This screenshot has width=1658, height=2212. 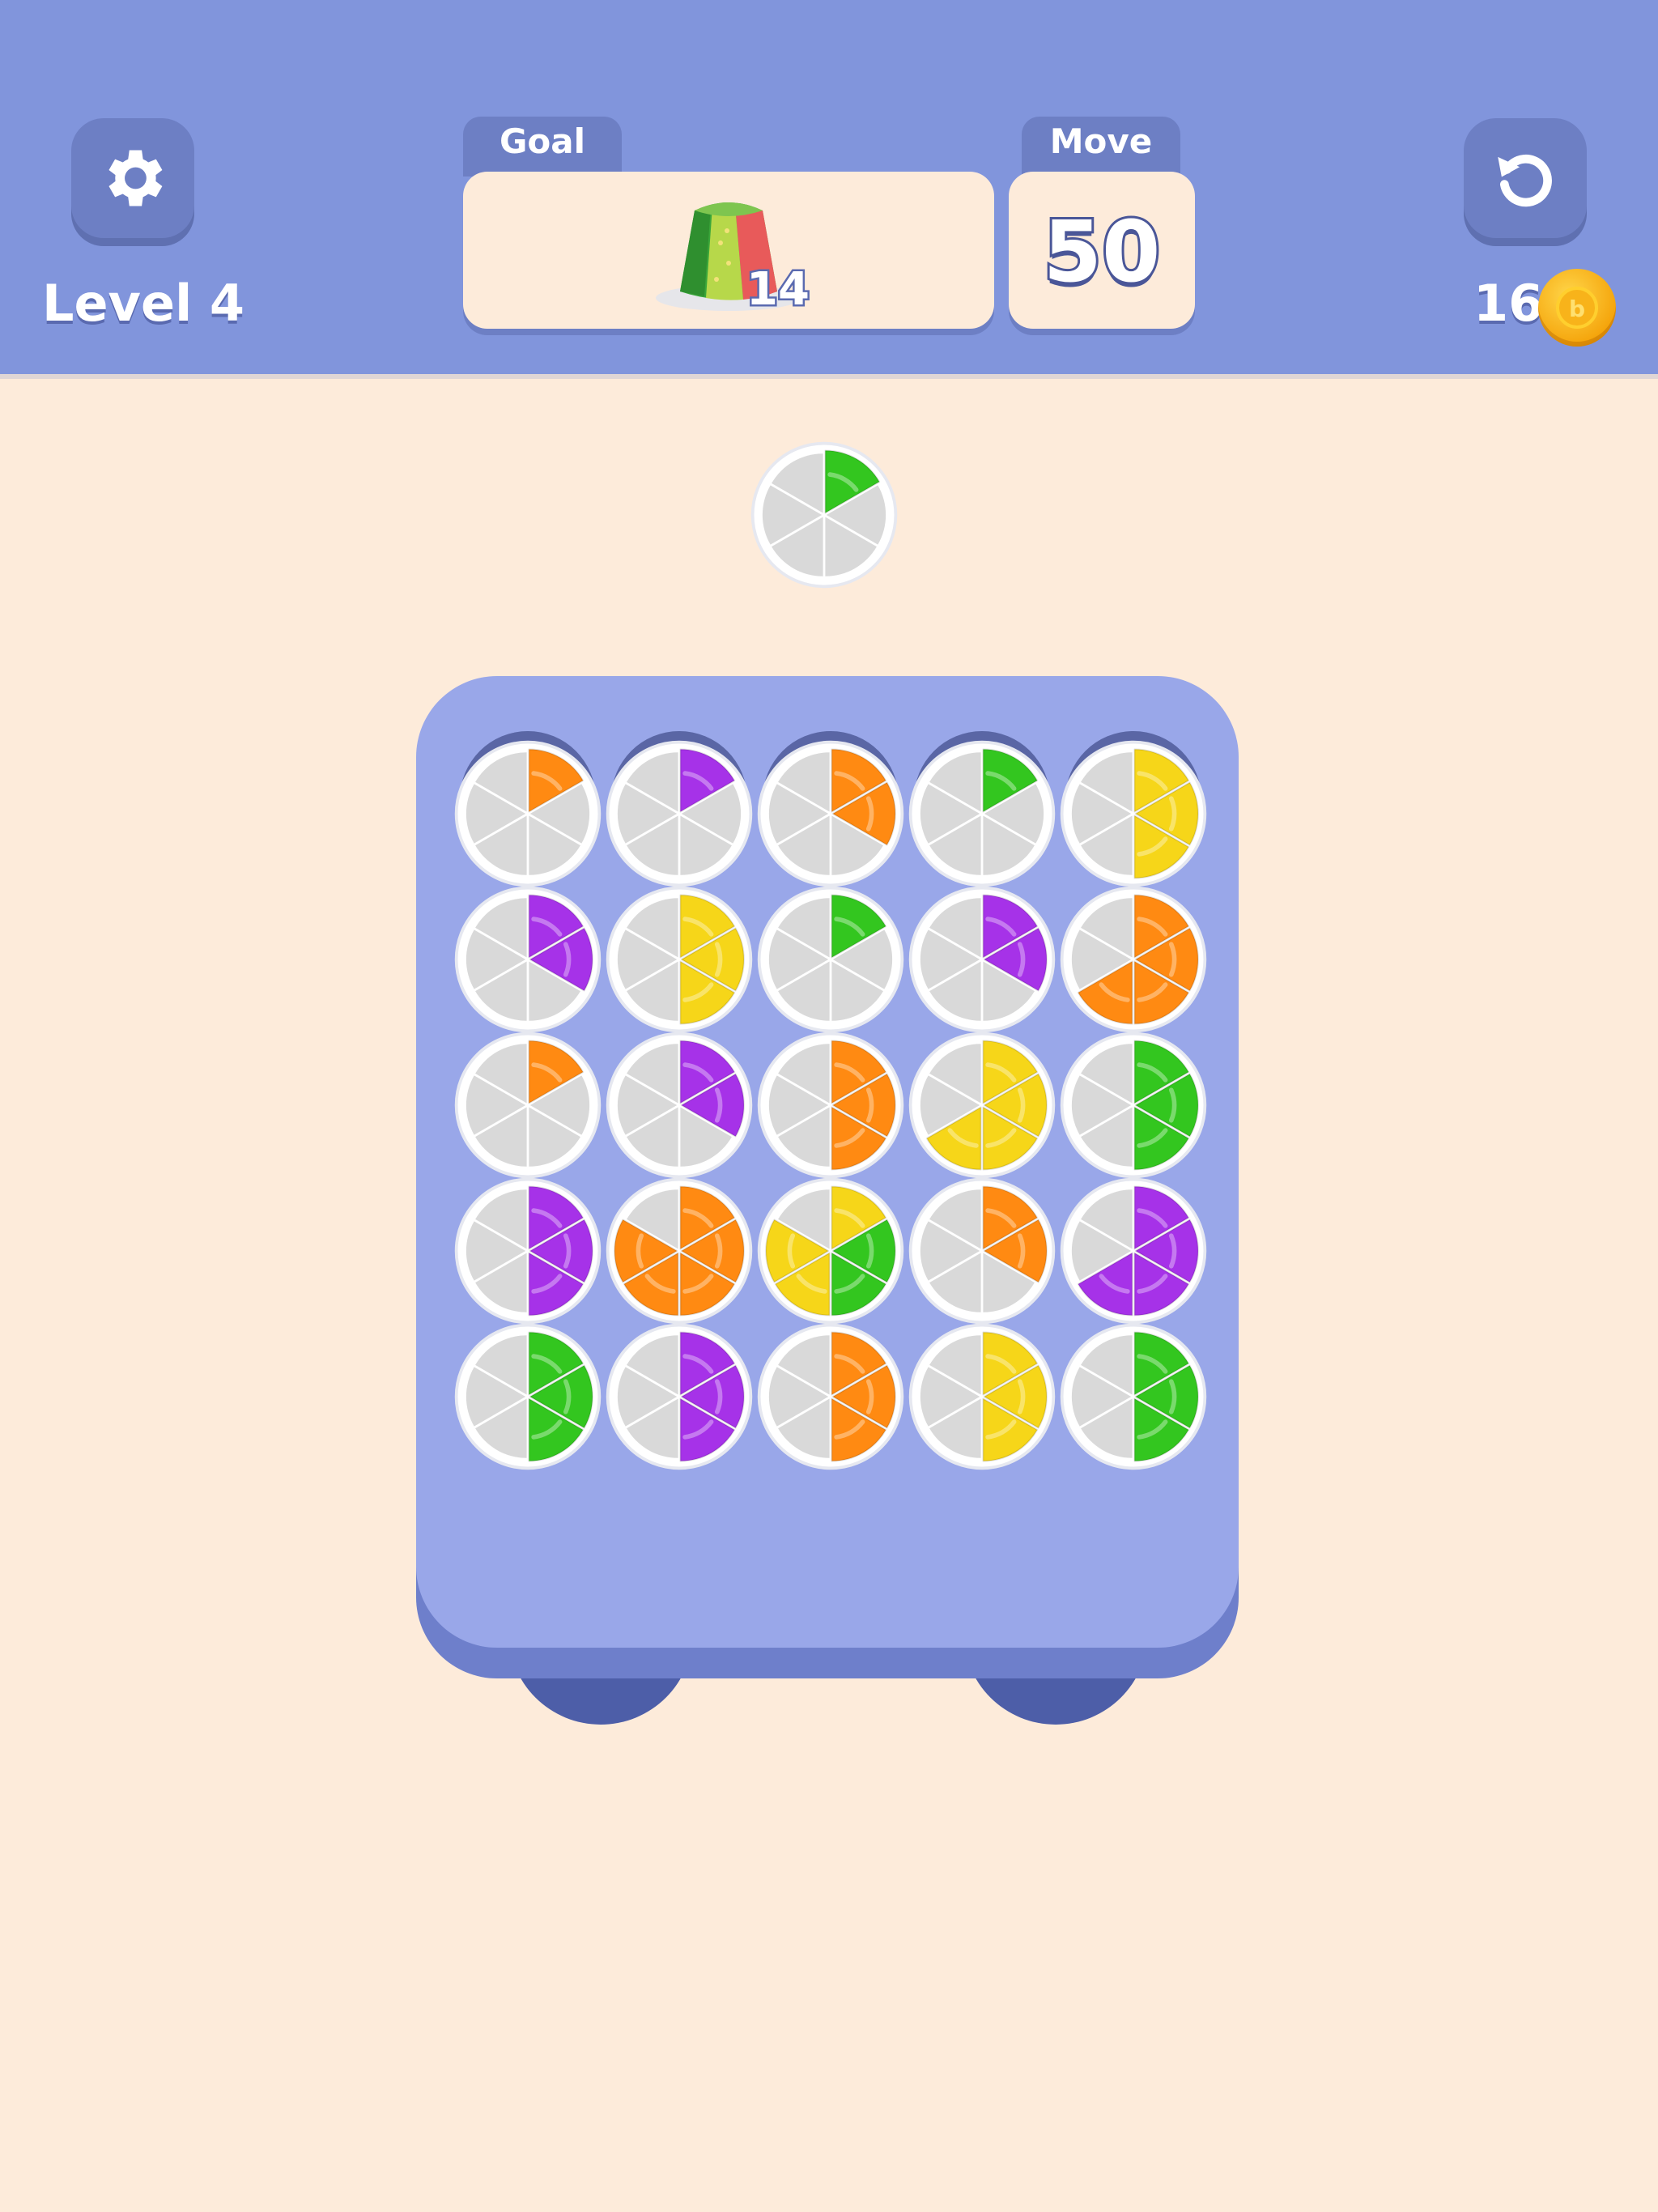 I want to click on move-count: 50, so click(x=1102, y=252).